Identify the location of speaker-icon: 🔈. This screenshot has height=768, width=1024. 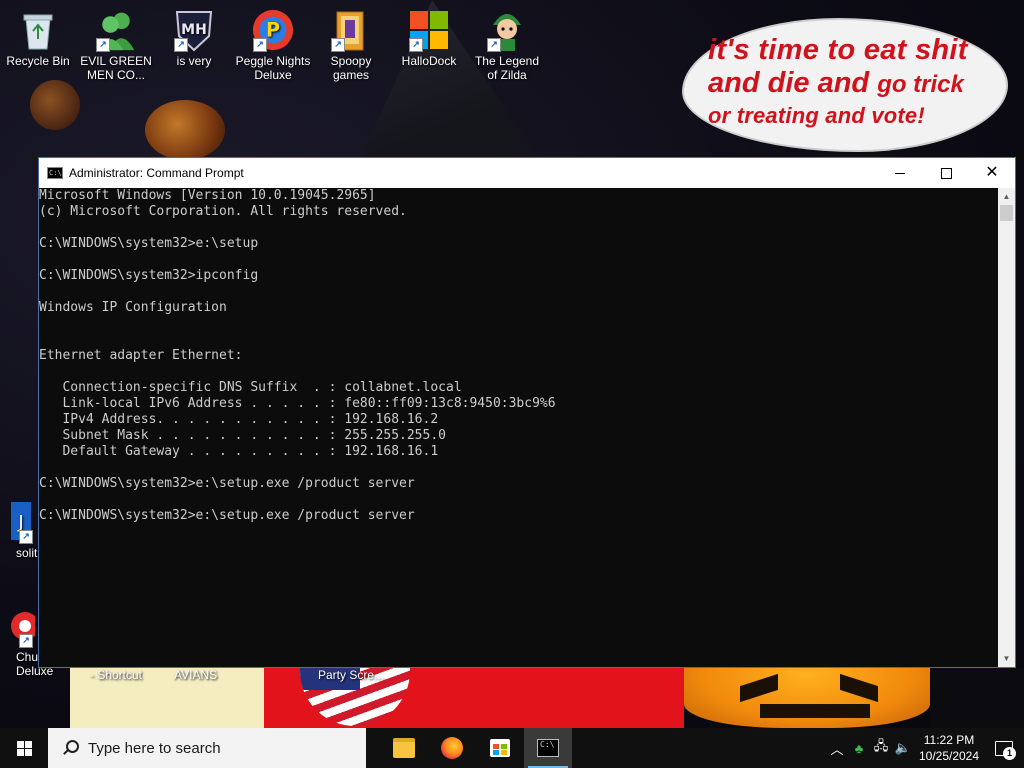
(903, 747).